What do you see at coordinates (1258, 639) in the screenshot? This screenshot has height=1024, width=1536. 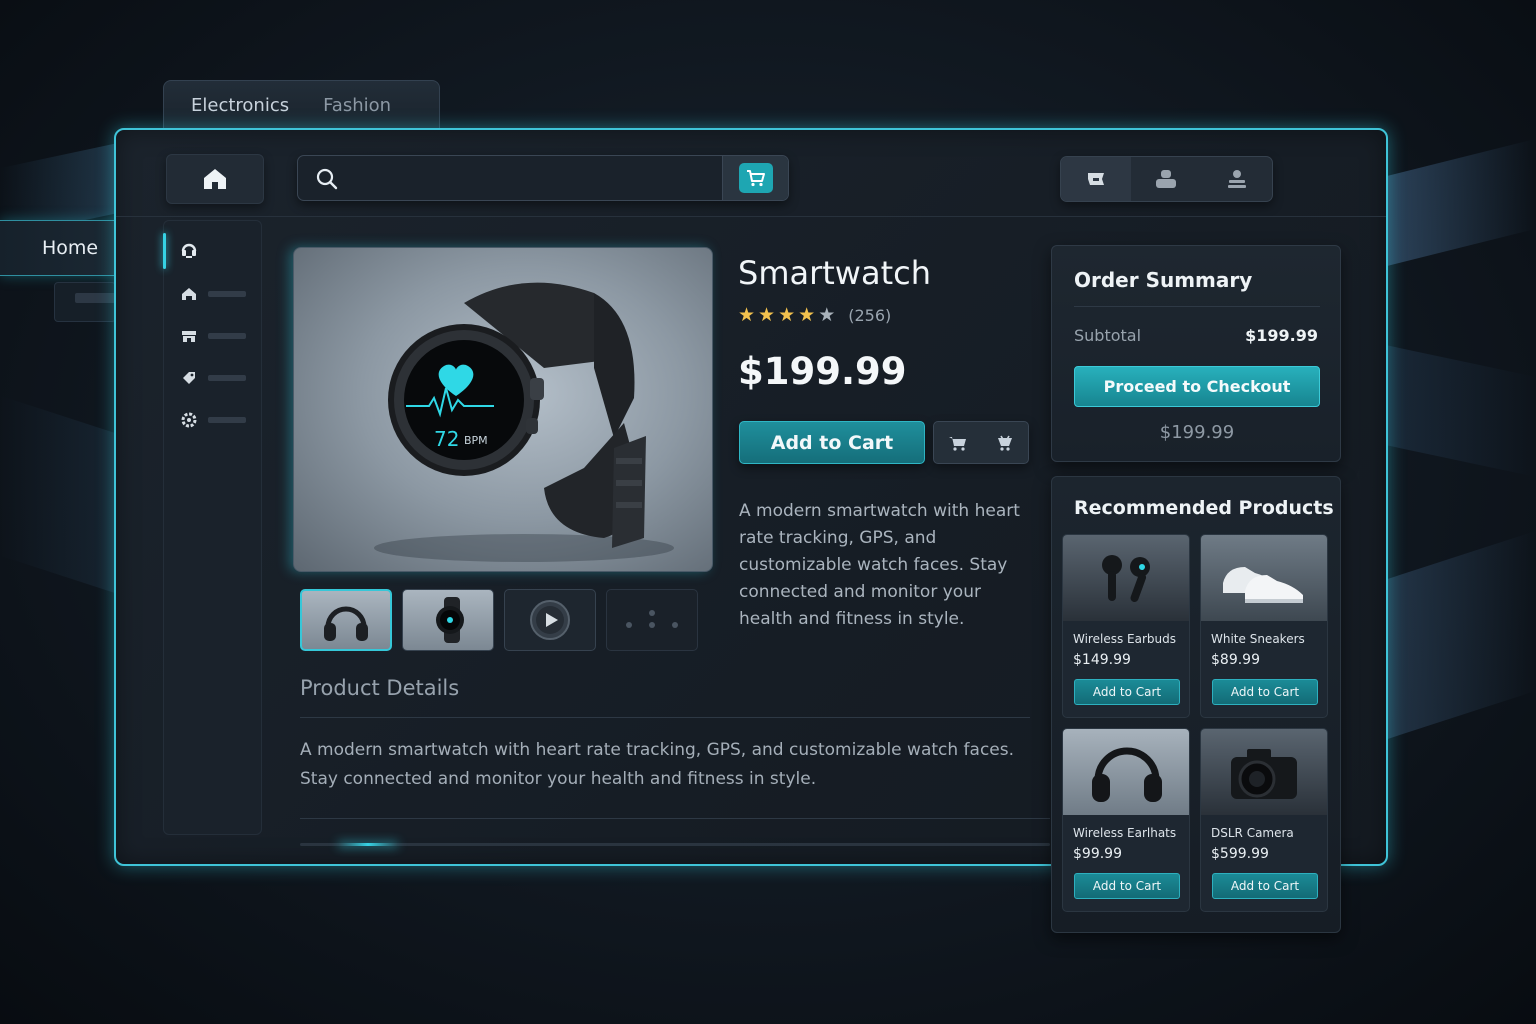 I see `product-name: White Sneakers` at bounding box center [1258, 639].